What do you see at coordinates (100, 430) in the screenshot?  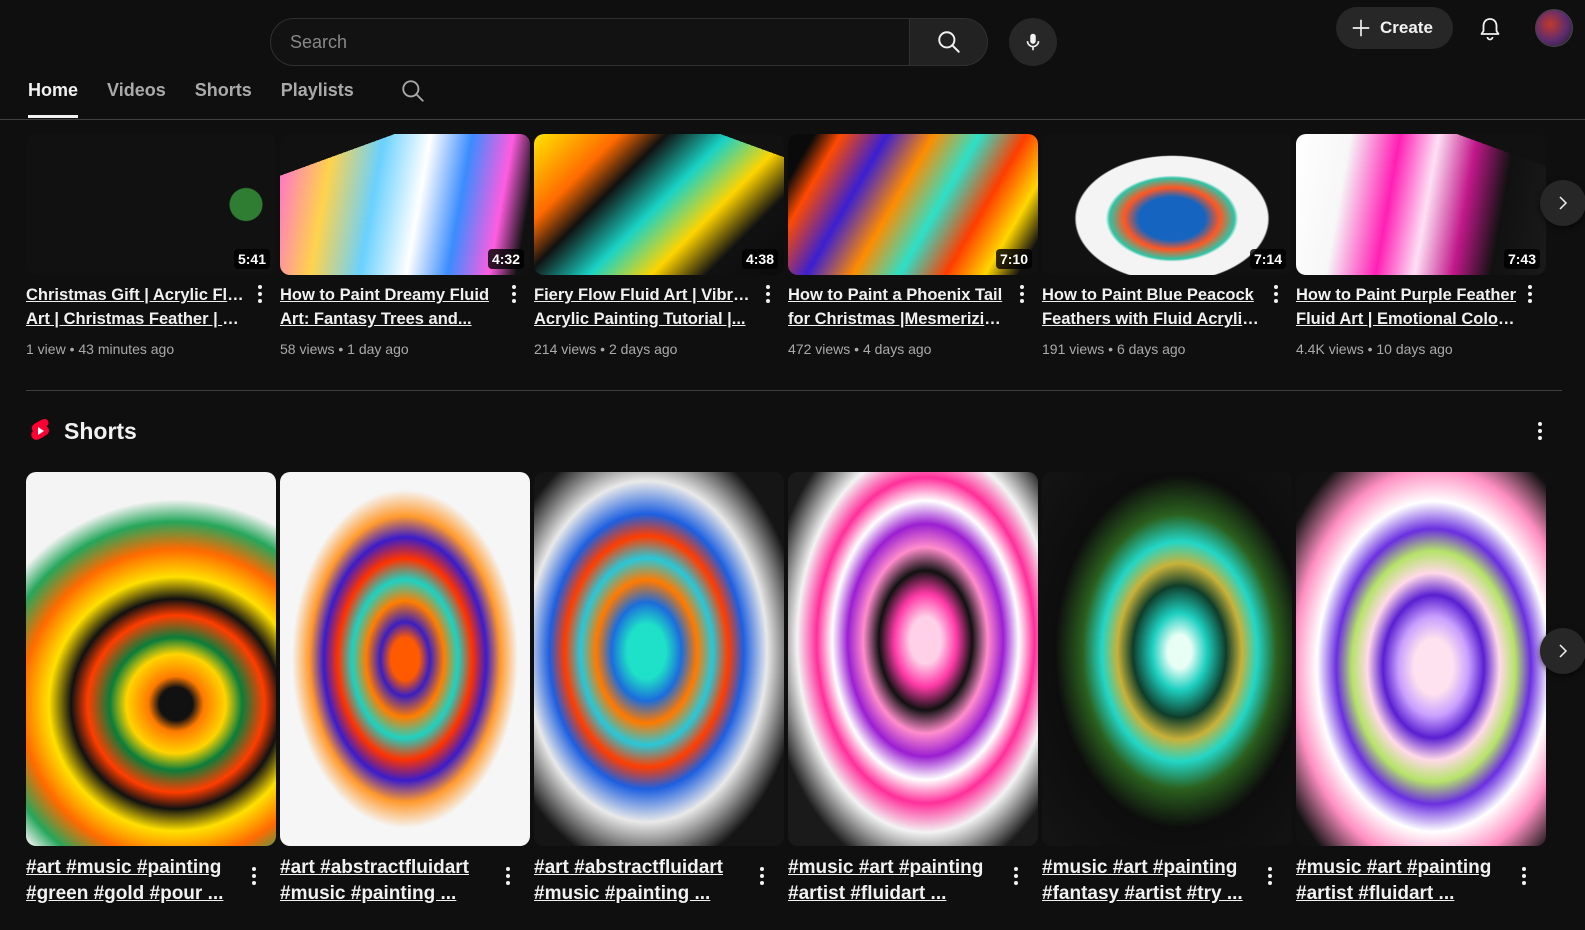 I see `shorts-title: Shorts` at bounding box center [100, 430].